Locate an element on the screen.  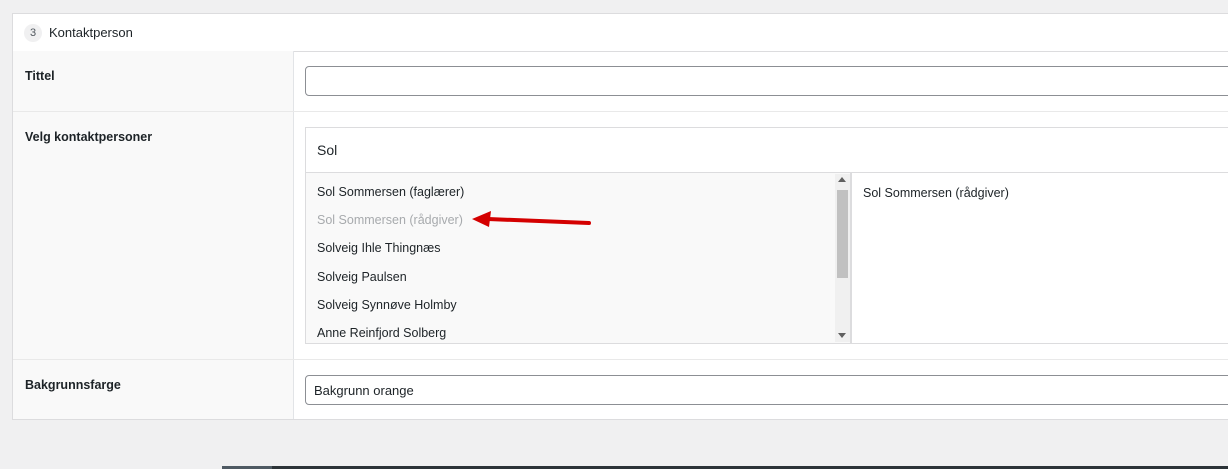
choice-item: Solveig Paulsen is located at coordinates (362, 277).